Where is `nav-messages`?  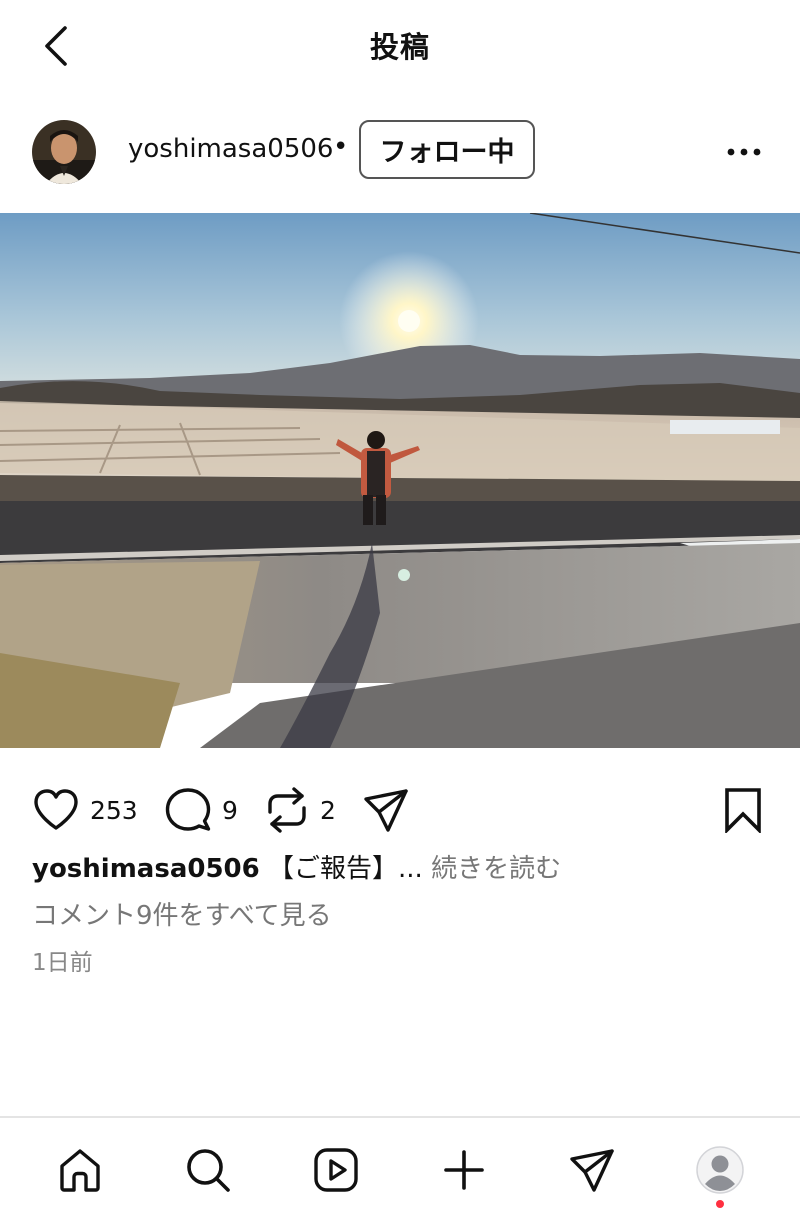
nav-messages is located at coordinates (592, 1170).